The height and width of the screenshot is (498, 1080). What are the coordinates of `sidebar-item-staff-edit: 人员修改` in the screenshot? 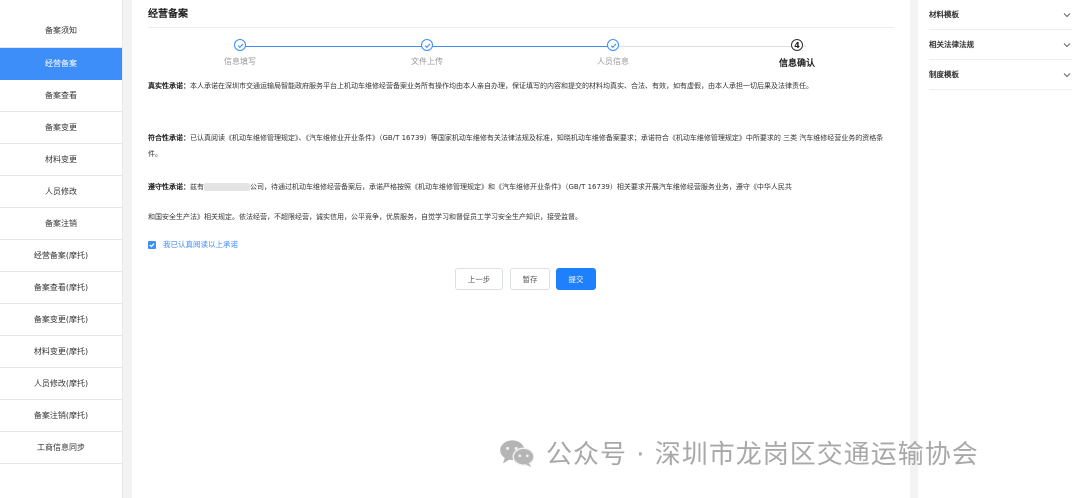 It's located at (61, 192).